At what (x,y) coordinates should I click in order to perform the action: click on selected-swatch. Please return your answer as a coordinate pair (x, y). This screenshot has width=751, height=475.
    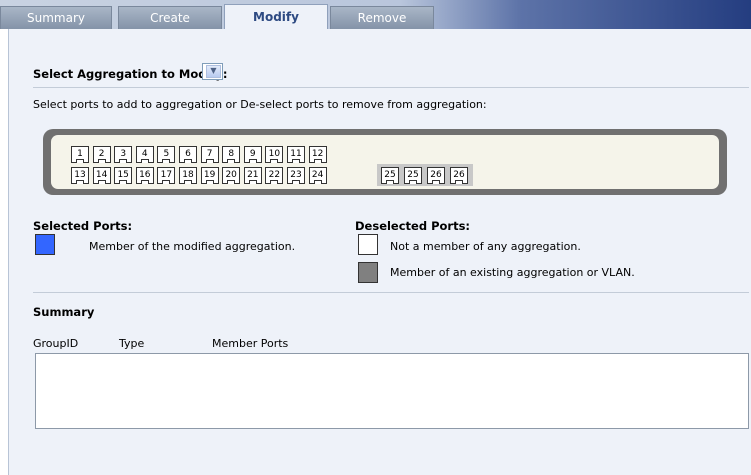
    Looking at the image, I should click on (45, 244).